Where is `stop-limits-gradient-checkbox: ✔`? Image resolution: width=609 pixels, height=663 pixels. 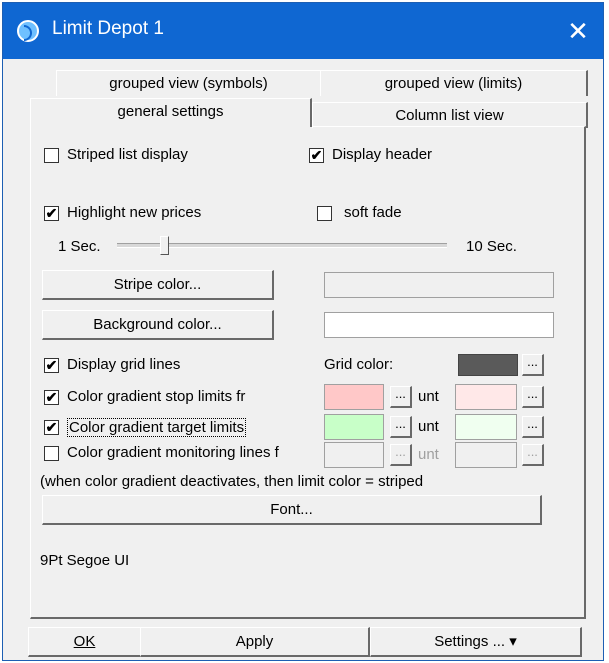 stop-limits-gradient-checkbox: ✔ is located at coordinates (51, 397).